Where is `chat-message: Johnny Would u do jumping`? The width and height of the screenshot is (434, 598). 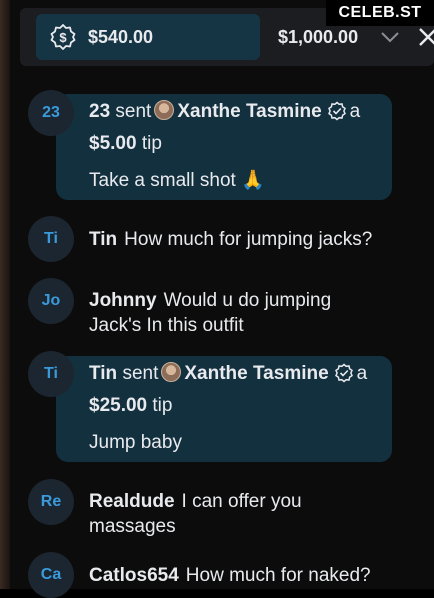
chat-message: Johnny Would u do jumping is located at coordinates (210, 300).